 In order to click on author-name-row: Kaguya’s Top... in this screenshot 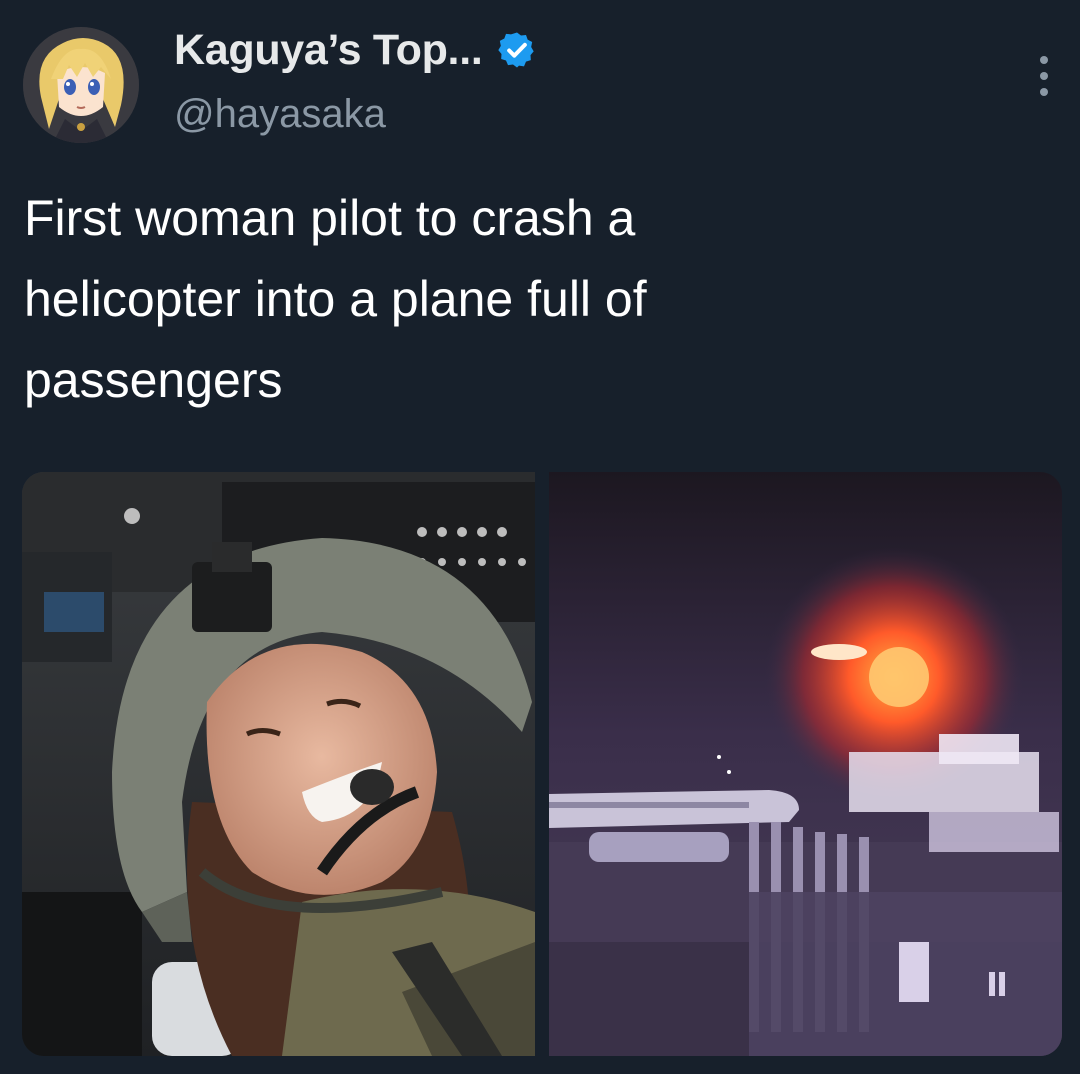, I will do `click(355, 50)`.